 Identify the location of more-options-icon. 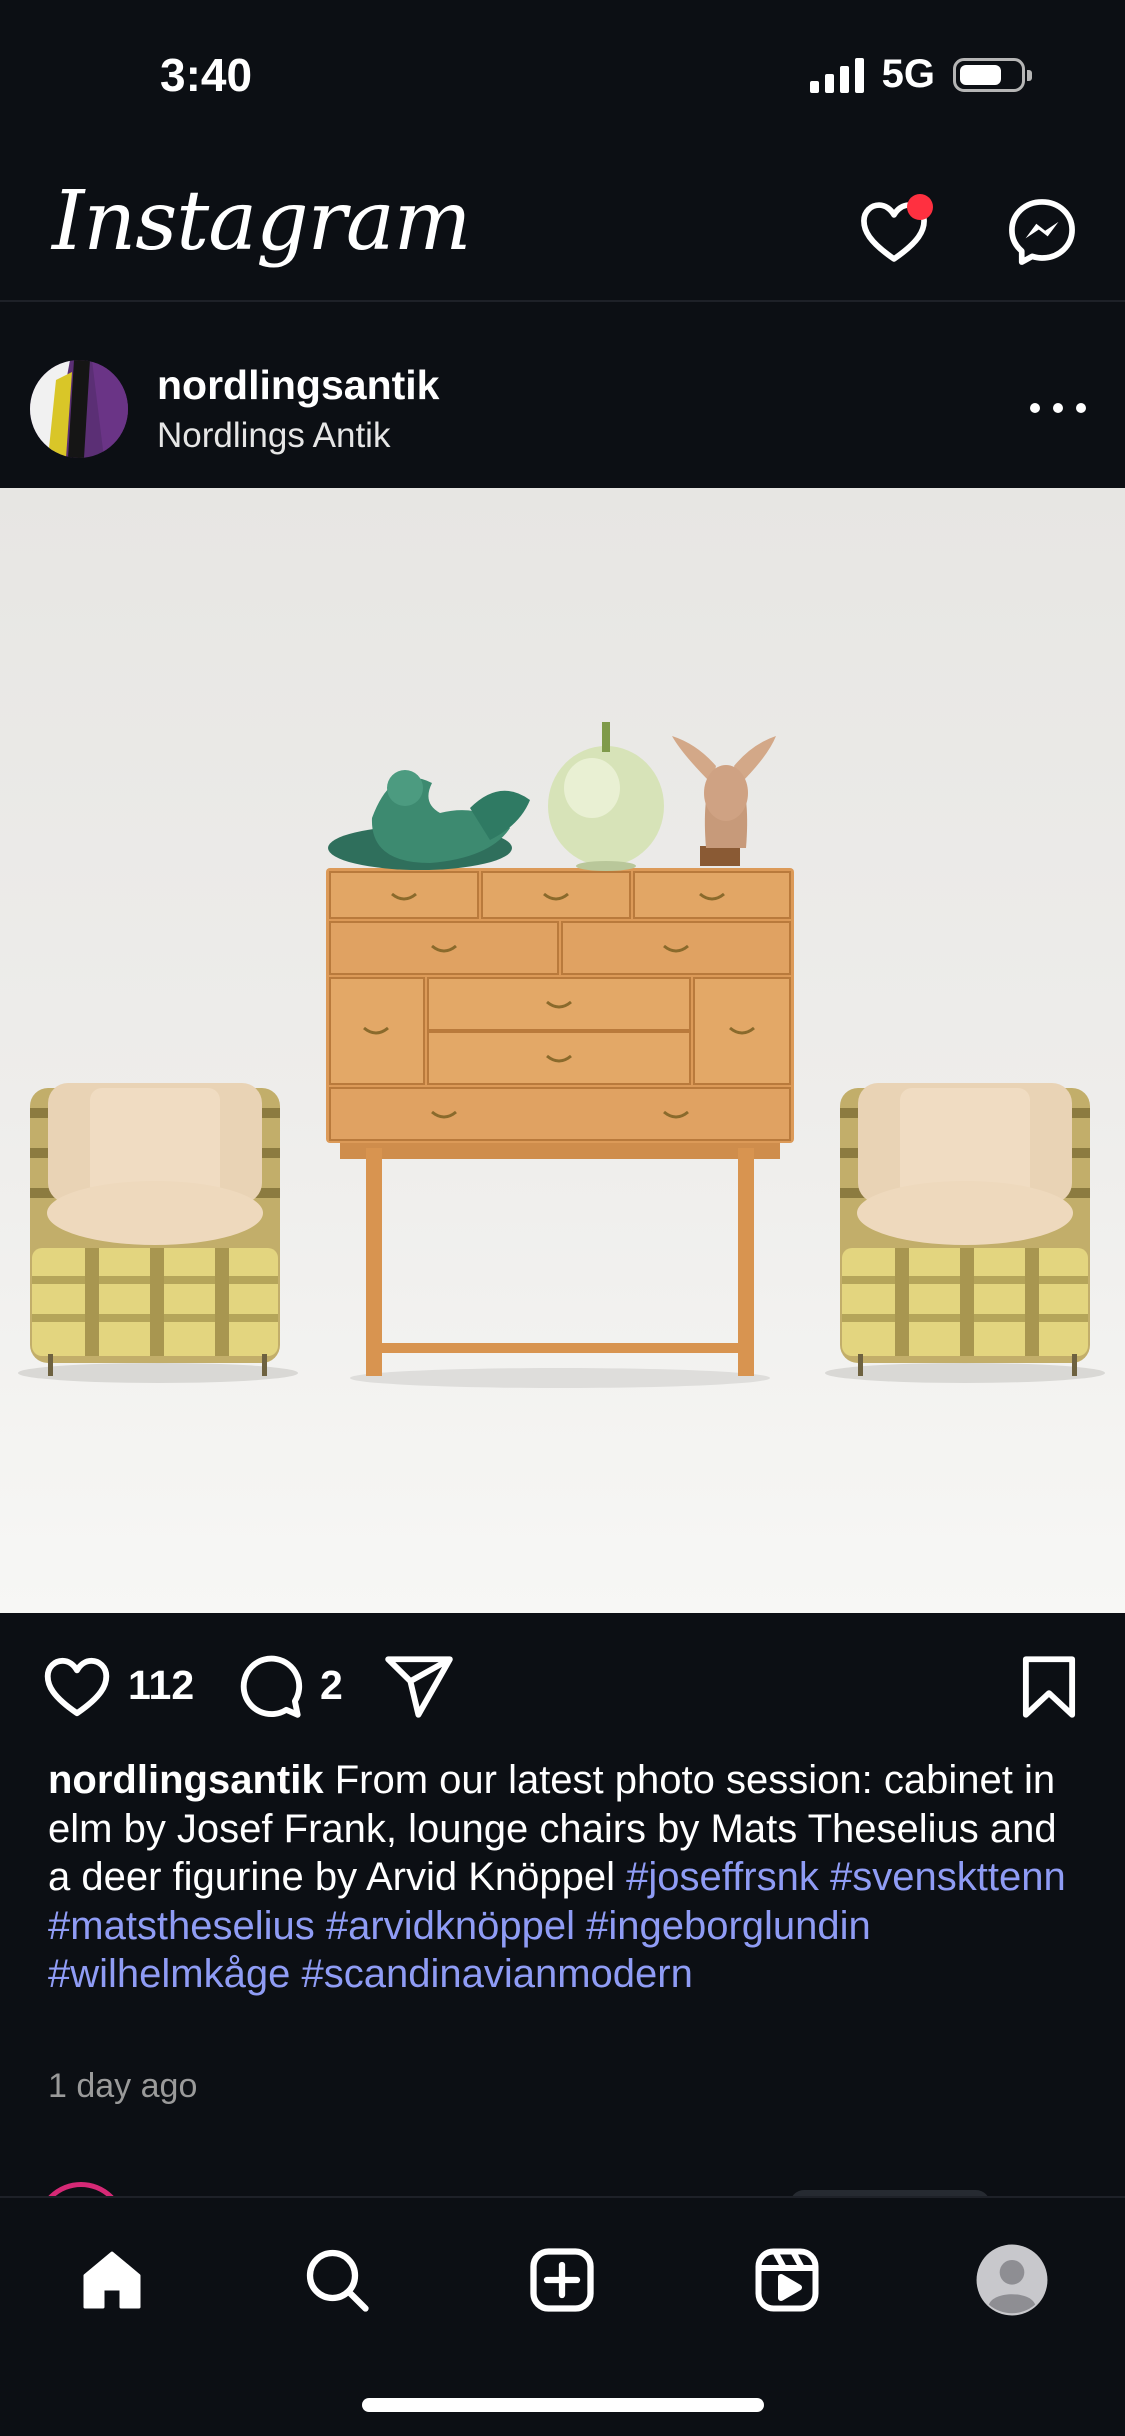
(1058, 408).